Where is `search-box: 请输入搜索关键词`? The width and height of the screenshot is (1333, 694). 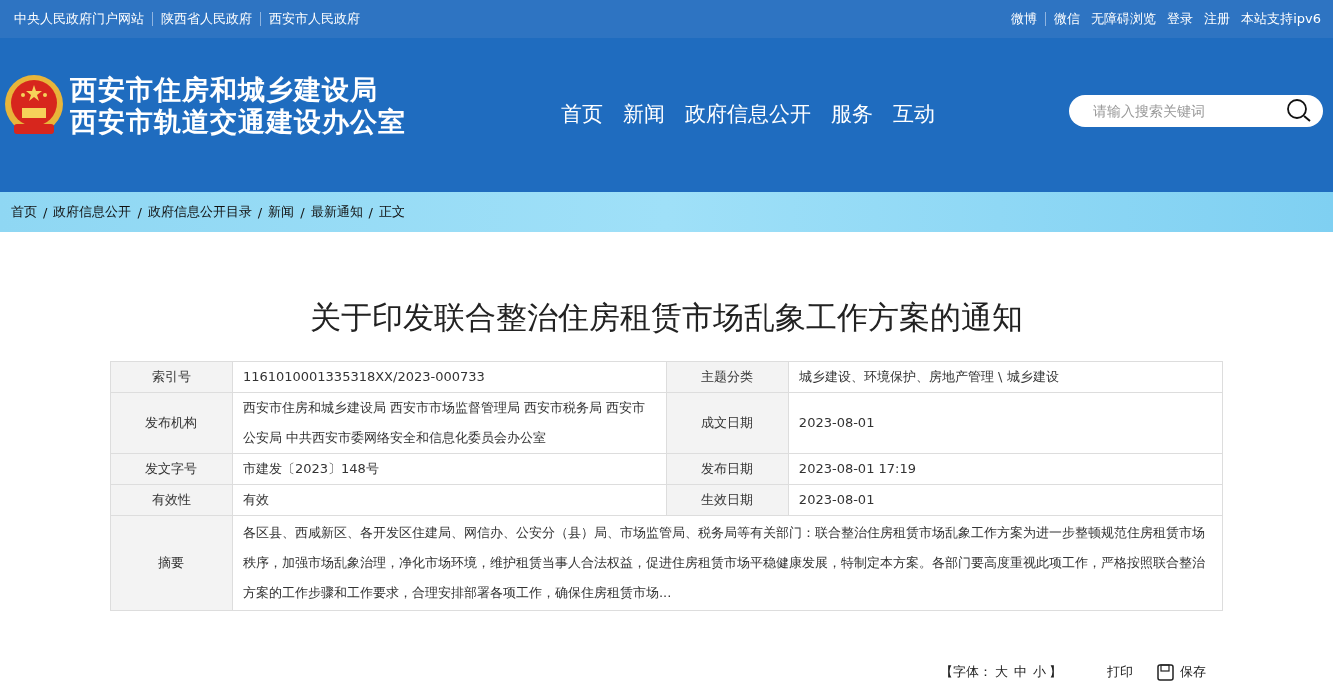
search-box: 请输入搜索关键词 is located at coordinates (1196, 111).